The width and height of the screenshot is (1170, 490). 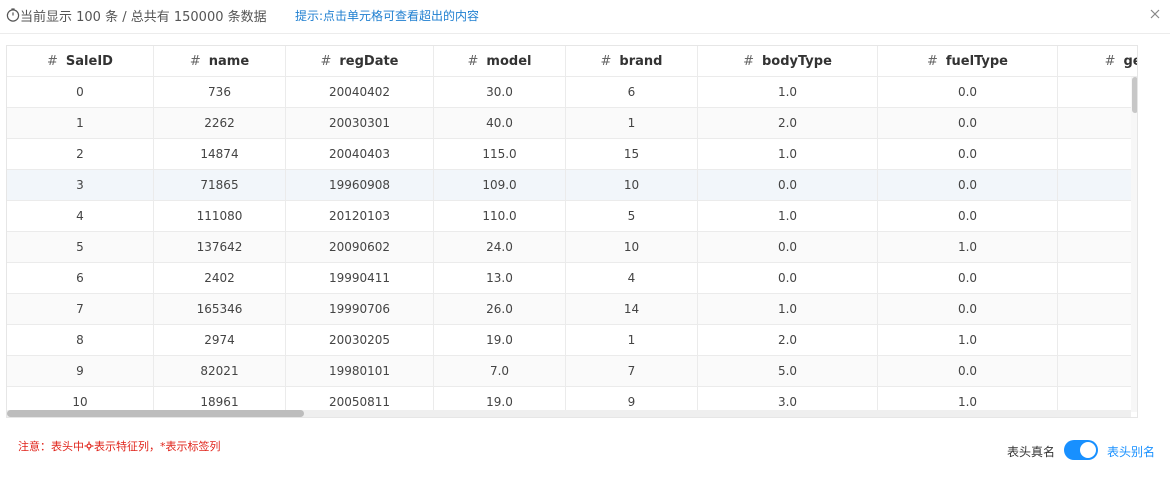 I want to click on table-cell: 165346, so click(x=220, y=309).